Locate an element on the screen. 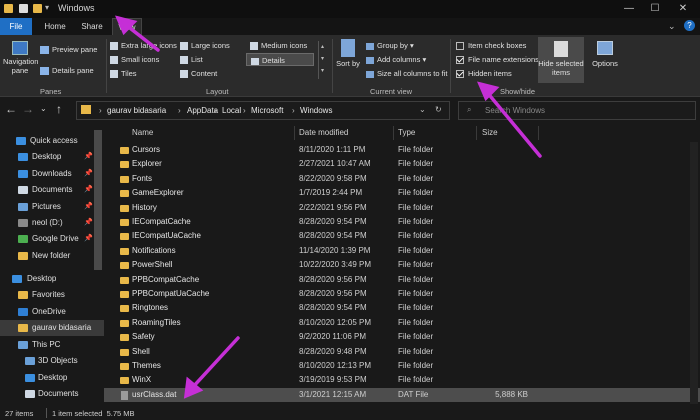 This screenshot has width=700, height=420. layout-tiles: Tiles is located at coordinates (123, 74).